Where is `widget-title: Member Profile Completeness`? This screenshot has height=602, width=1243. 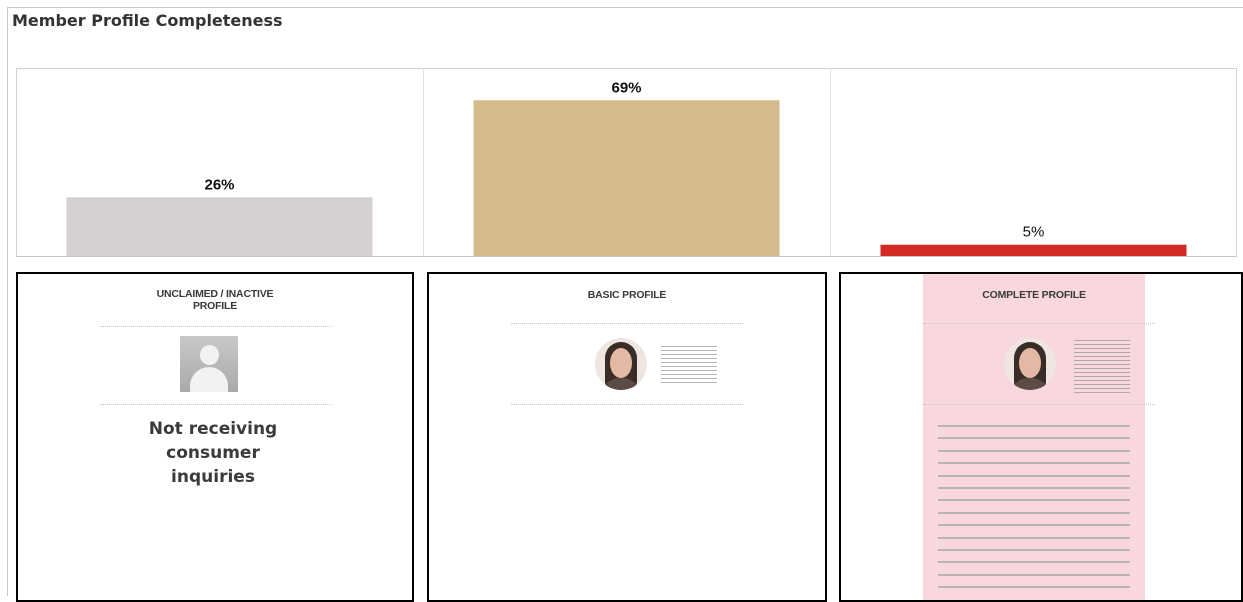
widget-title: Member Profile Completeness is located at coordinates (147, 20).